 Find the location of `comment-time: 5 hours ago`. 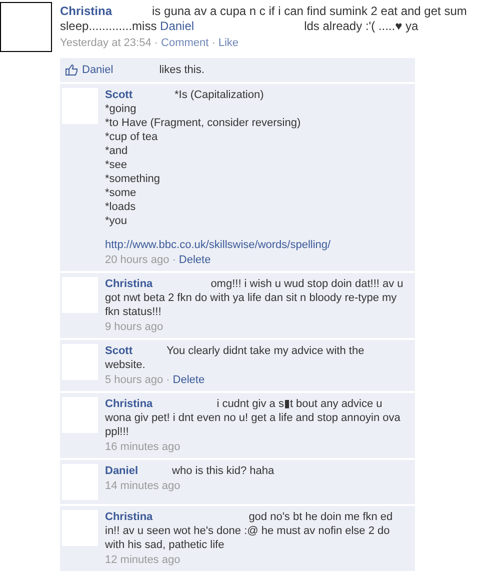

comment-time: 5 hours ago is located at coordinates (134, 380).